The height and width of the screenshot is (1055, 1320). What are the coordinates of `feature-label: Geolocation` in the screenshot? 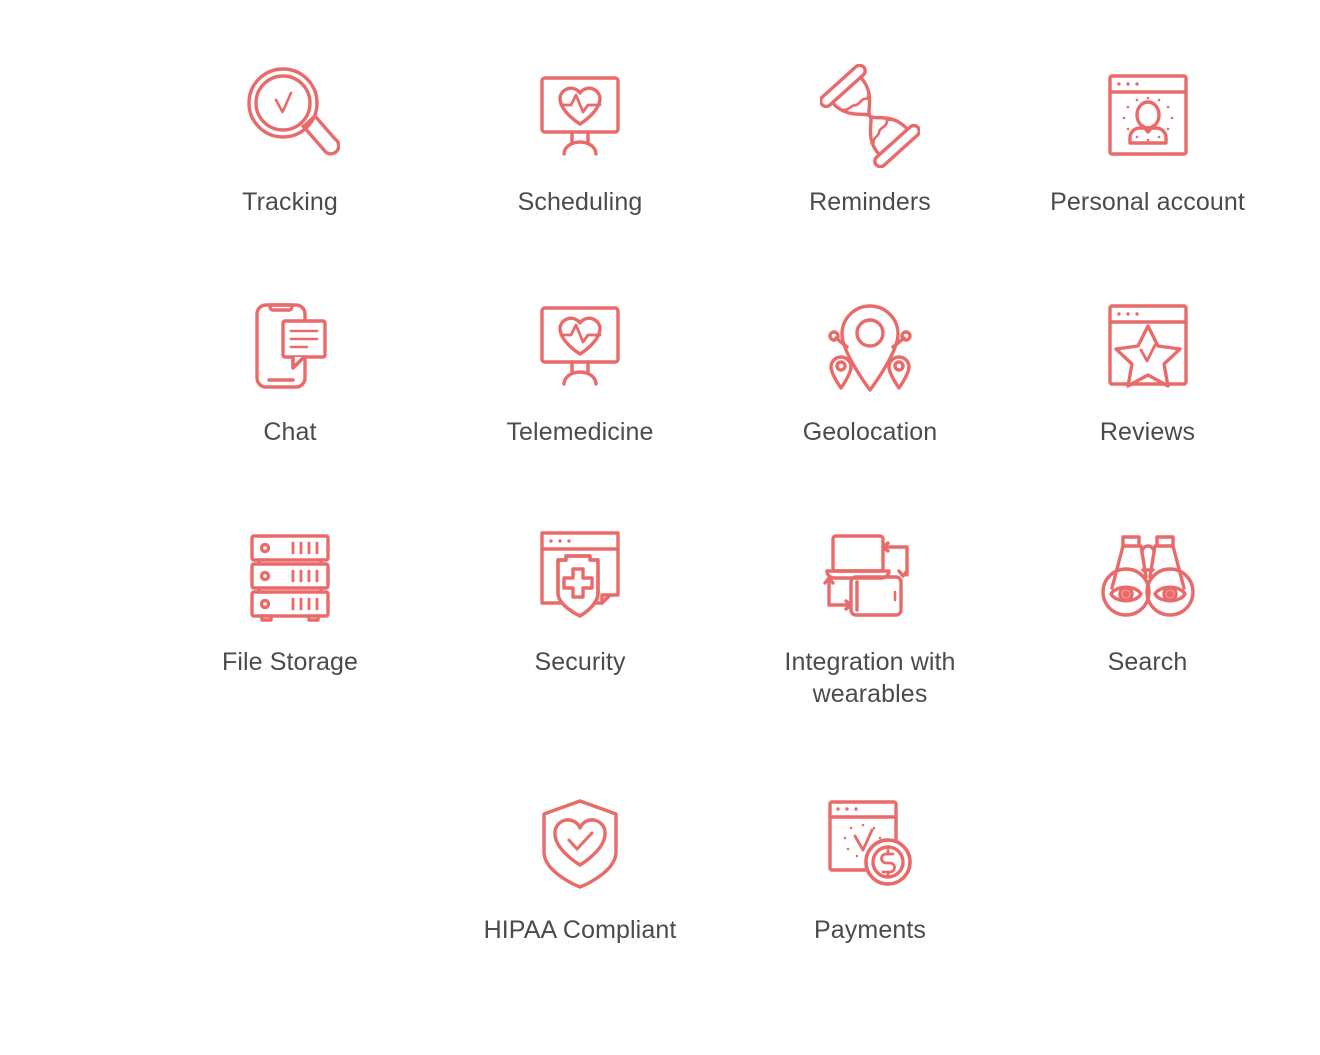 It's located at (870, 432).